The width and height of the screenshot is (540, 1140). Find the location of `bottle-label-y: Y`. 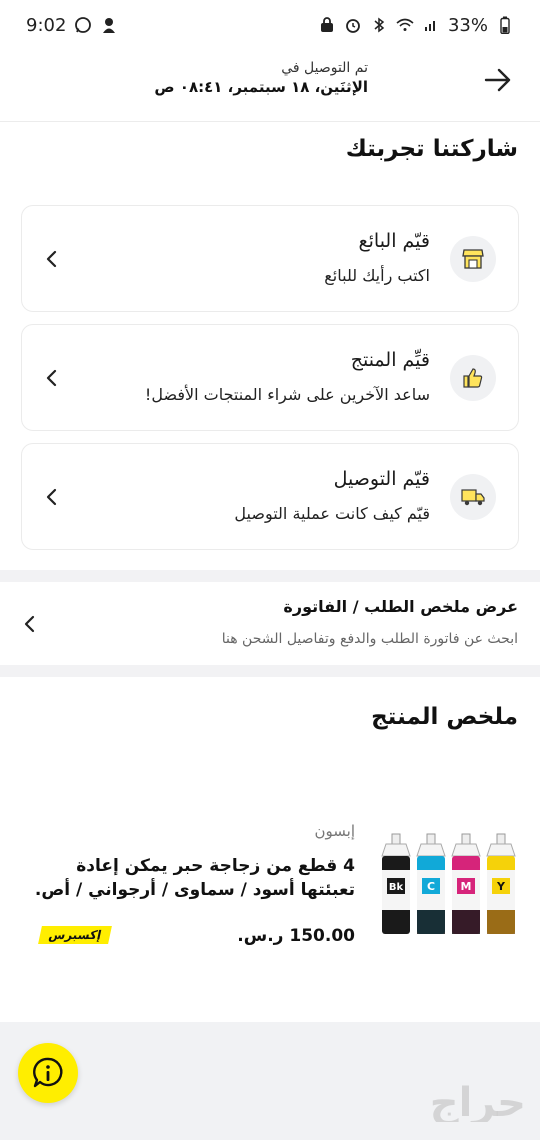

bottle-label-y: Y is located at coordinates (501, 886).